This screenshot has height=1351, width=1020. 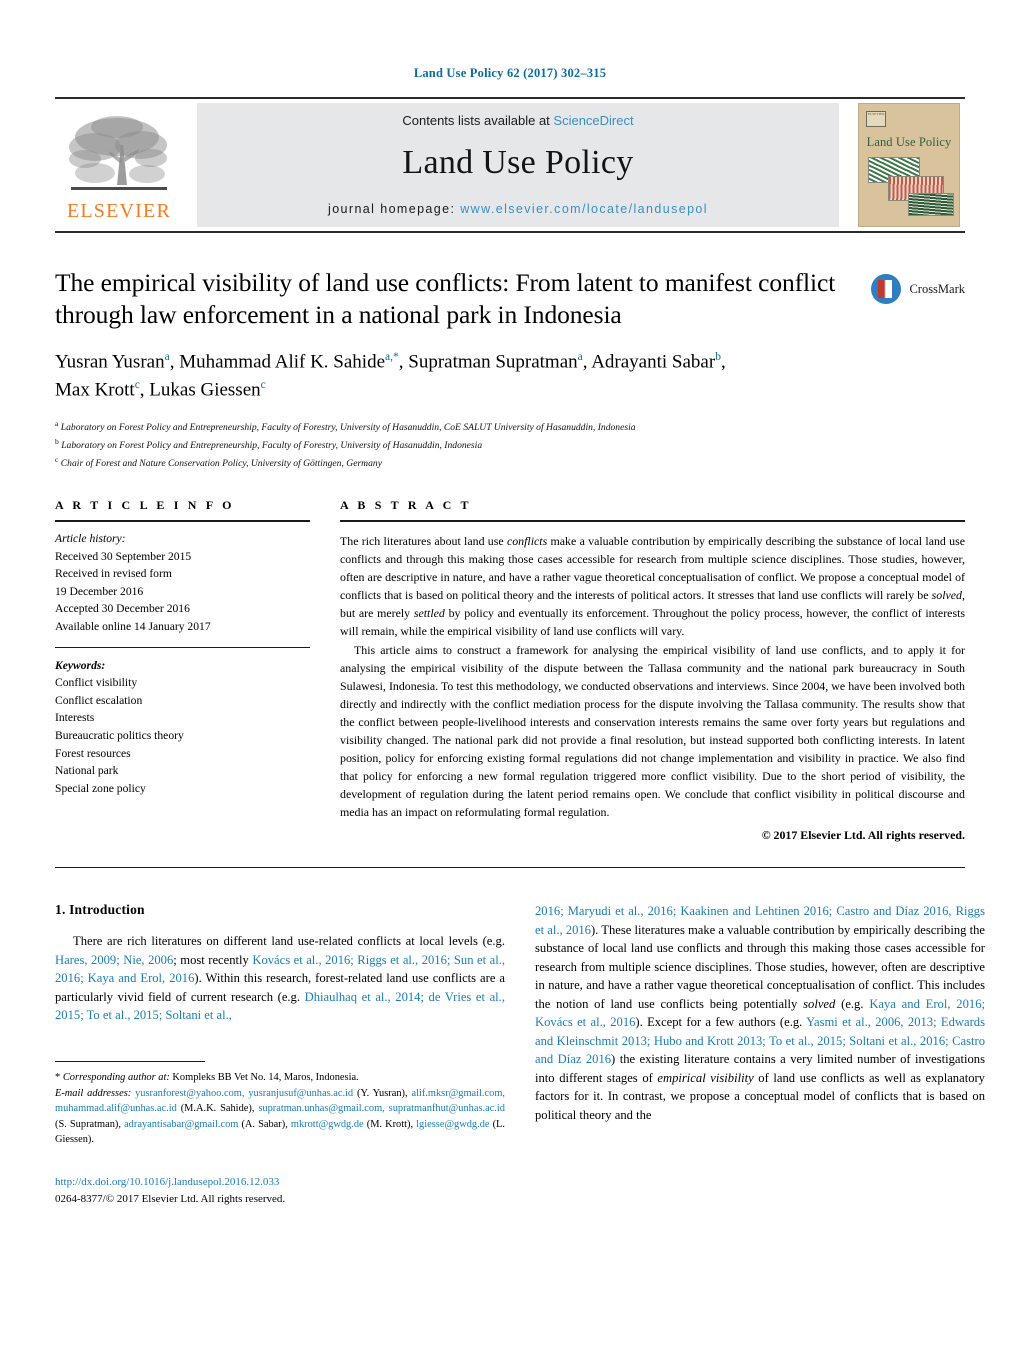 What do you see at coordinates (652, 520) in the screenshot?
I see `abstract-rule` at bounding box center [652, 520].